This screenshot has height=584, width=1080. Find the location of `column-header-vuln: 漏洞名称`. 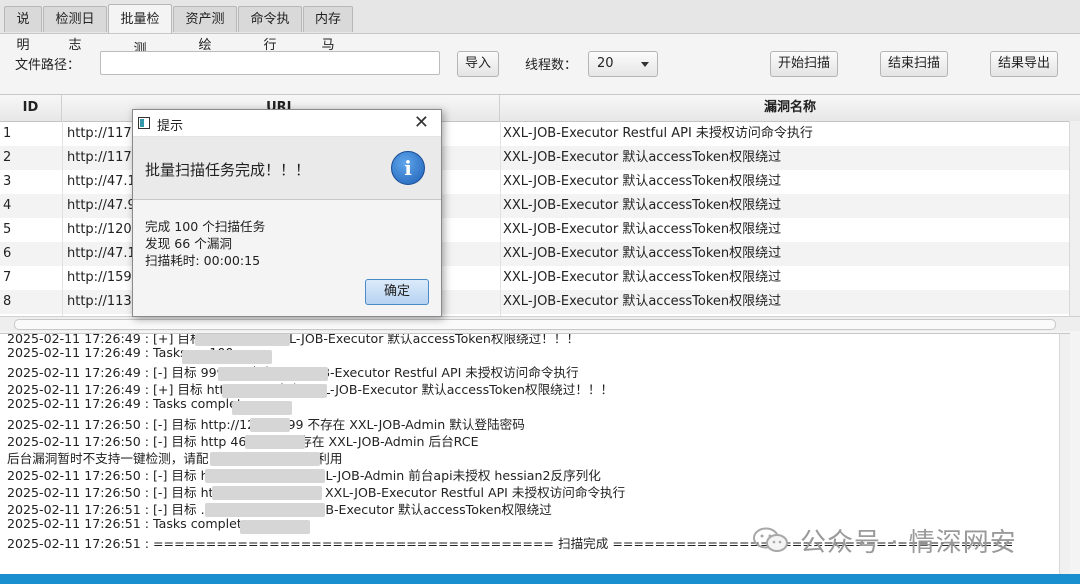

column-header-vuln: 漏洞名称 is located at coordinates (790, 108).